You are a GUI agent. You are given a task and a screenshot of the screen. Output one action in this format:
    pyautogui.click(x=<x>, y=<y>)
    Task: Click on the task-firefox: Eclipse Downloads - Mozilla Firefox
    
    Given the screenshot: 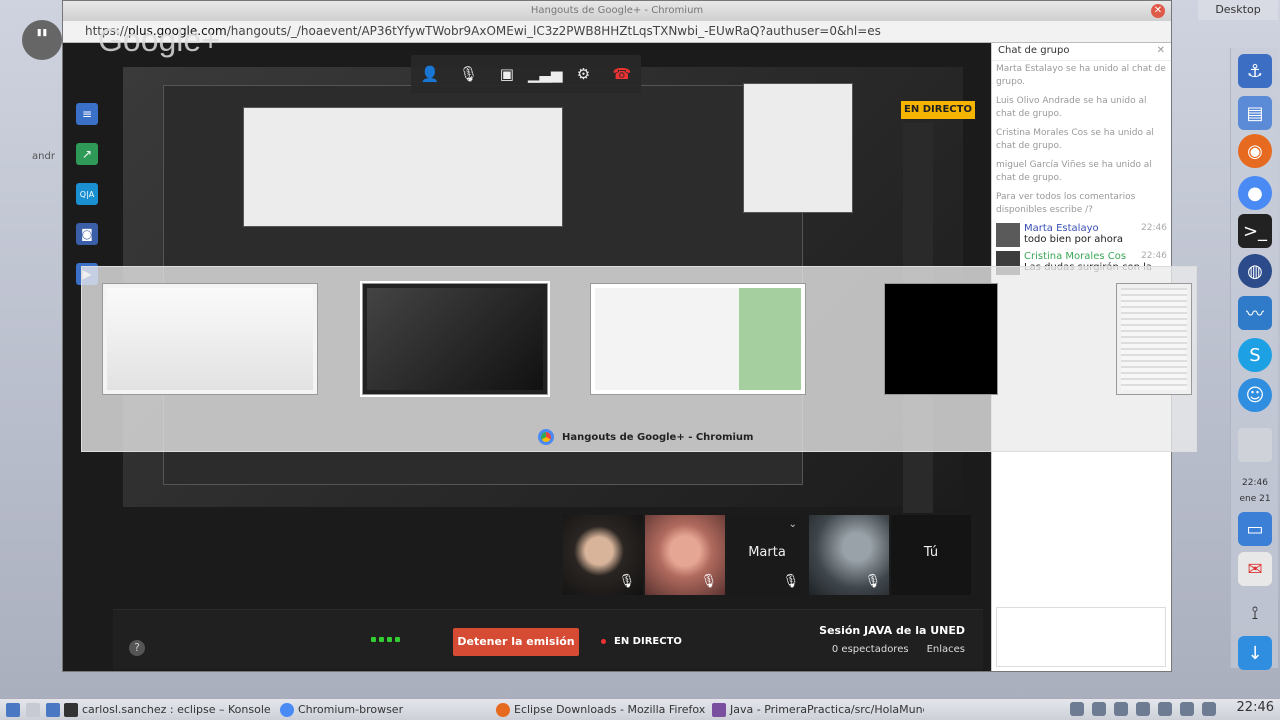 What is the action you would take?
    pyautogui.click(x=600, y=710)
    